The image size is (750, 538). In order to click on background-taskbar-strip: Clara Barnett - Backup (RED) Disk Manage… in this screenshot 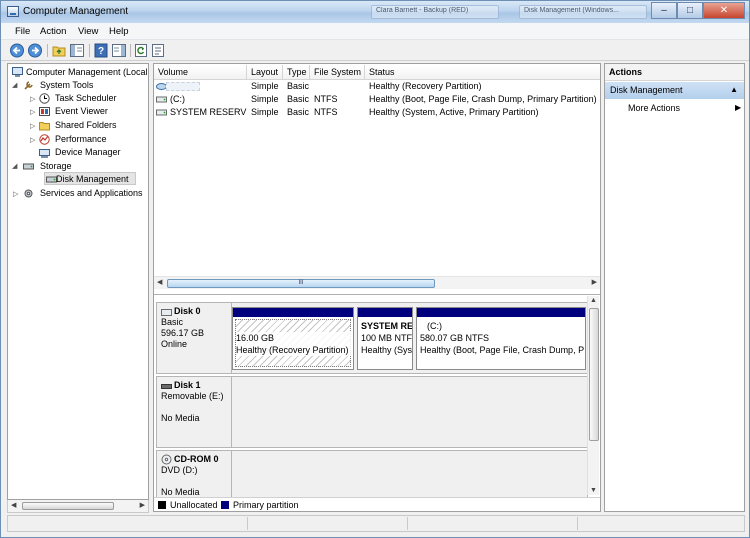, I will do `click(511, 11)`.